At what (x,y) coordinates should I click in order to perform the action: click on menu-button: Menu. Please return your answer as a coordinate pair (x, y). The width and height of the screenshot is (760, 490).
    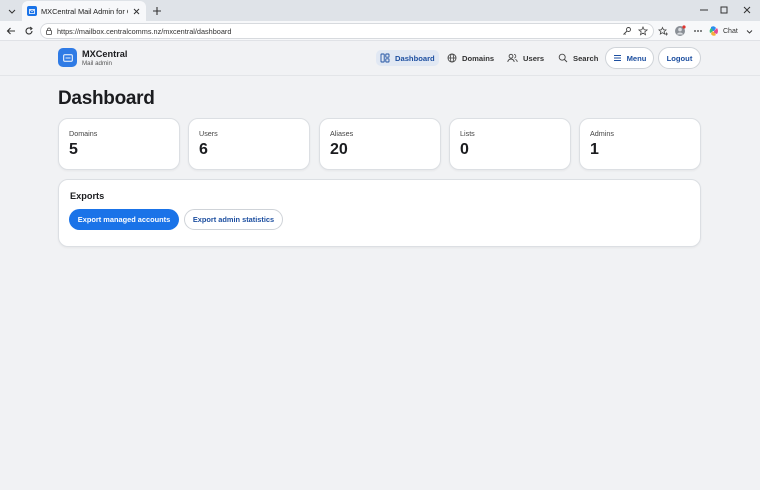
    Looking at the image, I should click on (629, 58).